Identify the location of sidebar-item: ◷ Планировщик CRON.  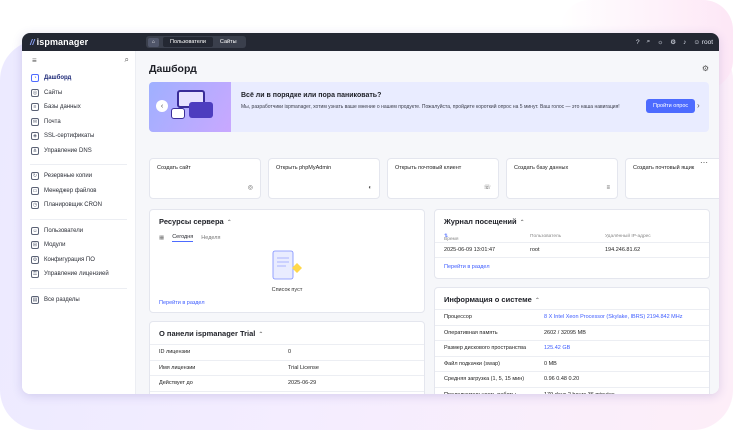
(78, 205).